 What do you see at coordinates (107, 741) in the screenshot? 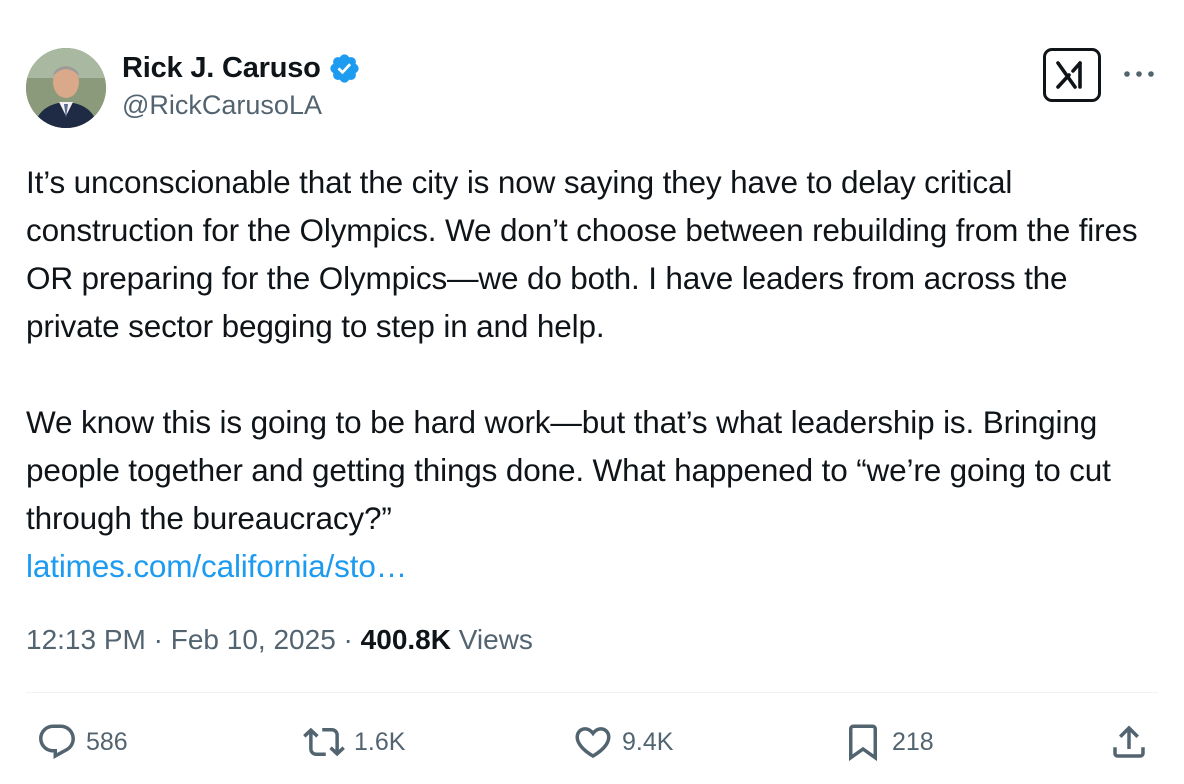
I see `reply-count: 586` at bounding box center [107, 741].